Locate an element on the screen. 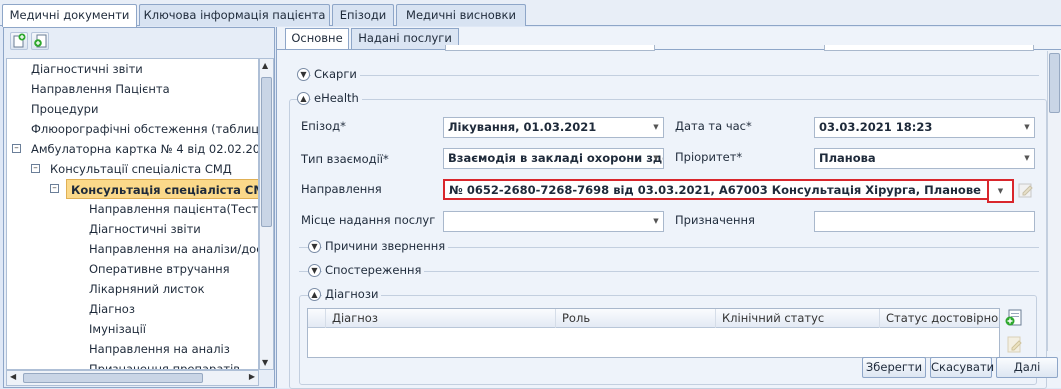 The width and height of the screenshot is (1061, 389). add-diagnosis-button is located at coordinates (1014, 318).